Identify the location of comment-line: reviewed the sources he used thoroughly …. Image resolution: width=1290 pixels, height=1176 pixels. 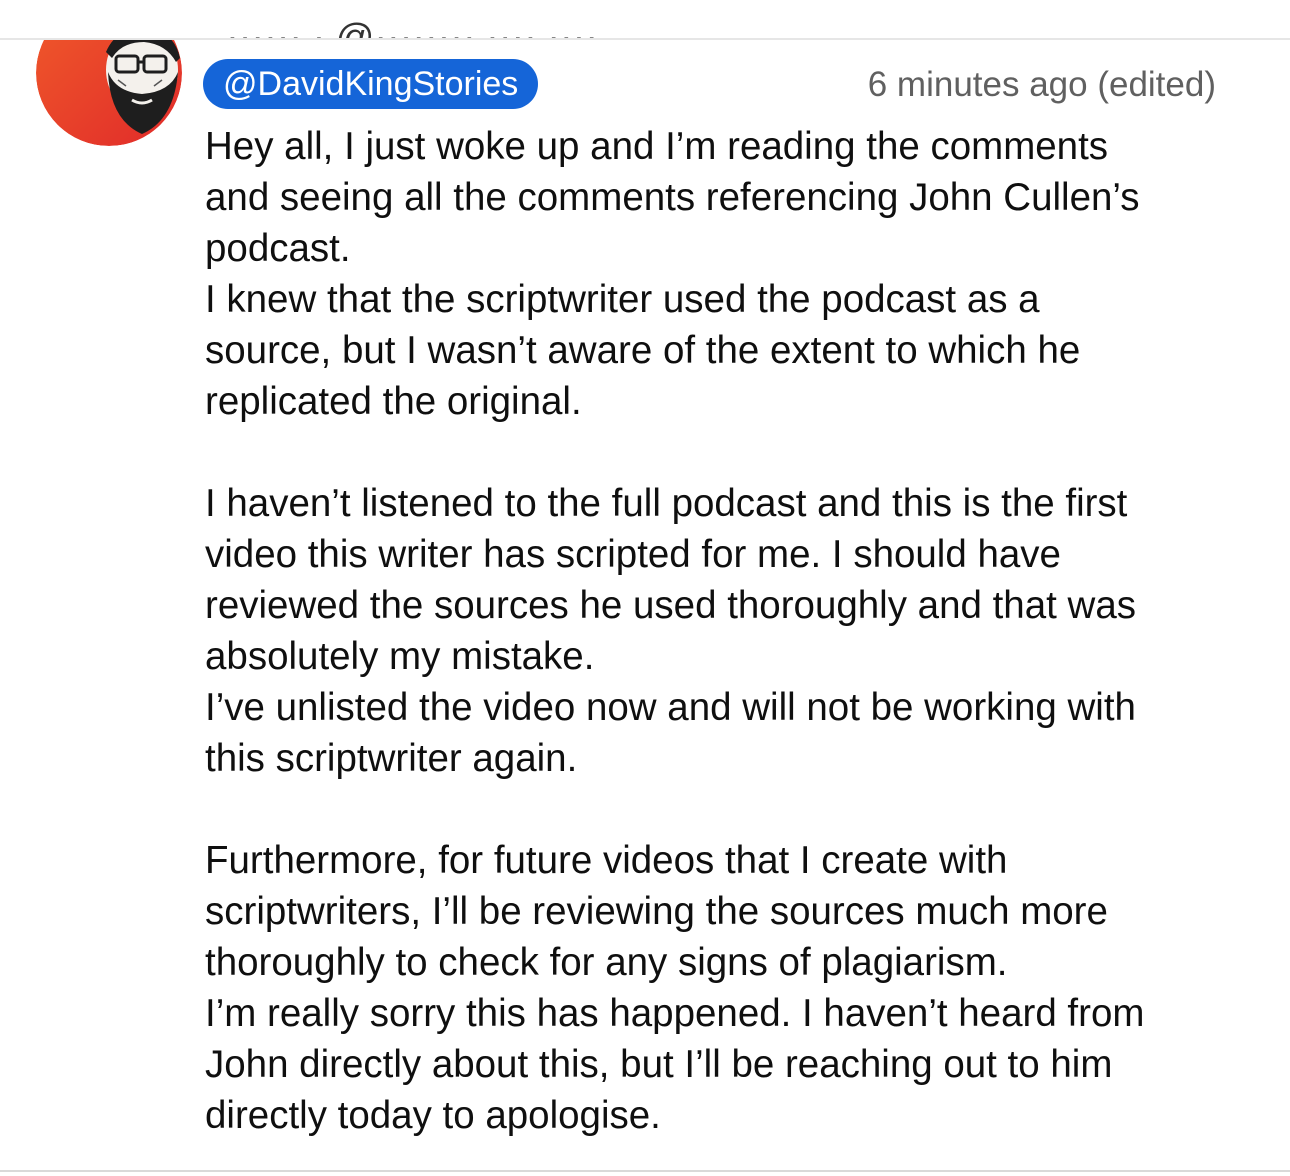
(670, 605).